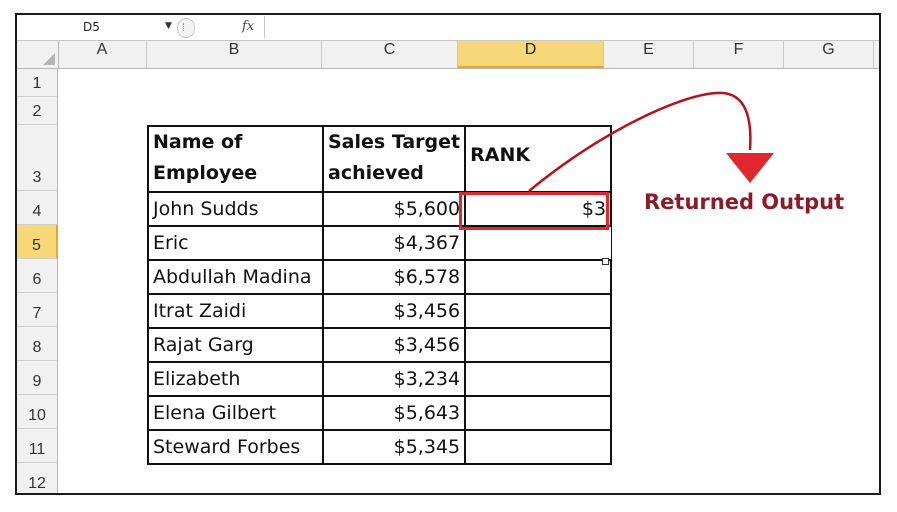 The image size is (897, 512). I want to click on arrow-path, so click(640, 141).